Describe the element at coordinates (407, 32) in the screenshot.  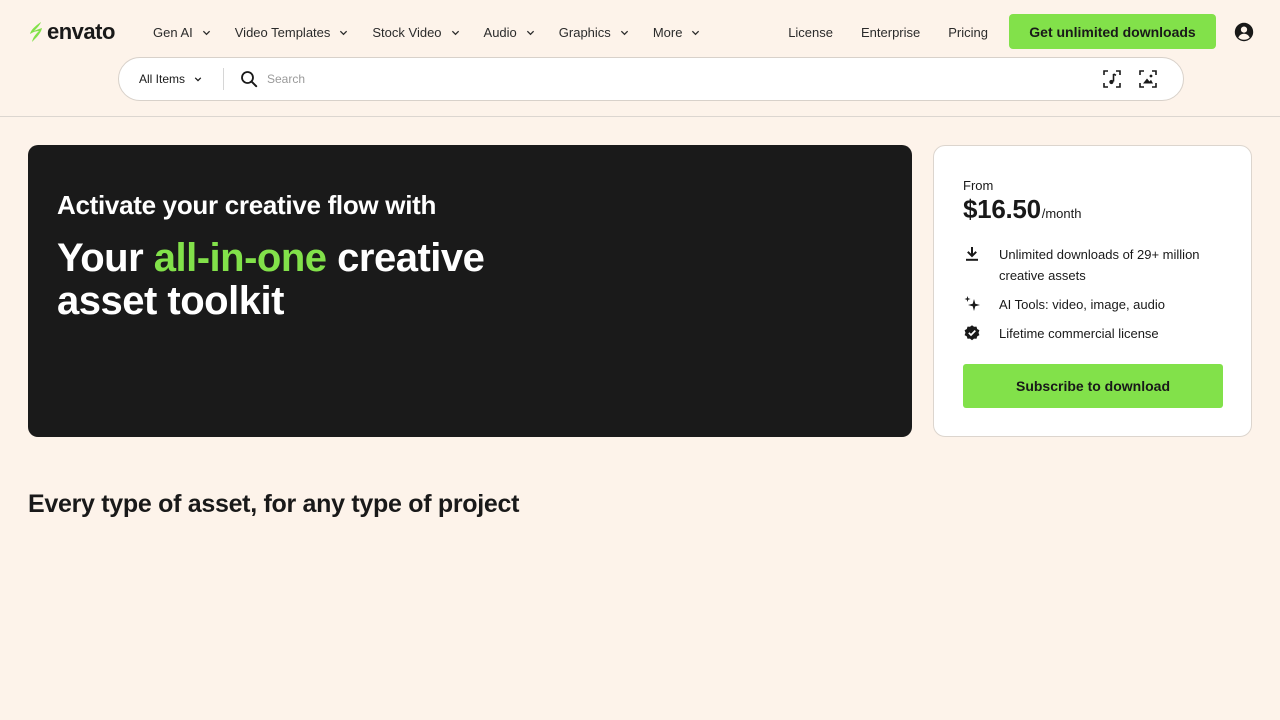
I see `nav-item-label: Stock Video` at that location.